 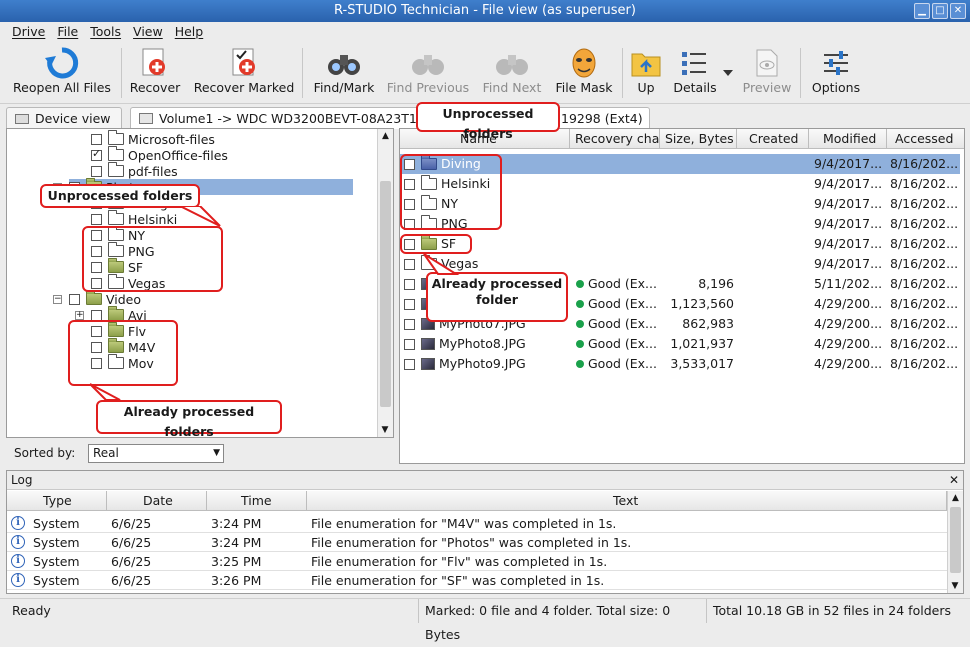 What do you see at coordinates (836, 70) in the screenshot?
I see `options-button: Options` at bounding box center [836, 70].